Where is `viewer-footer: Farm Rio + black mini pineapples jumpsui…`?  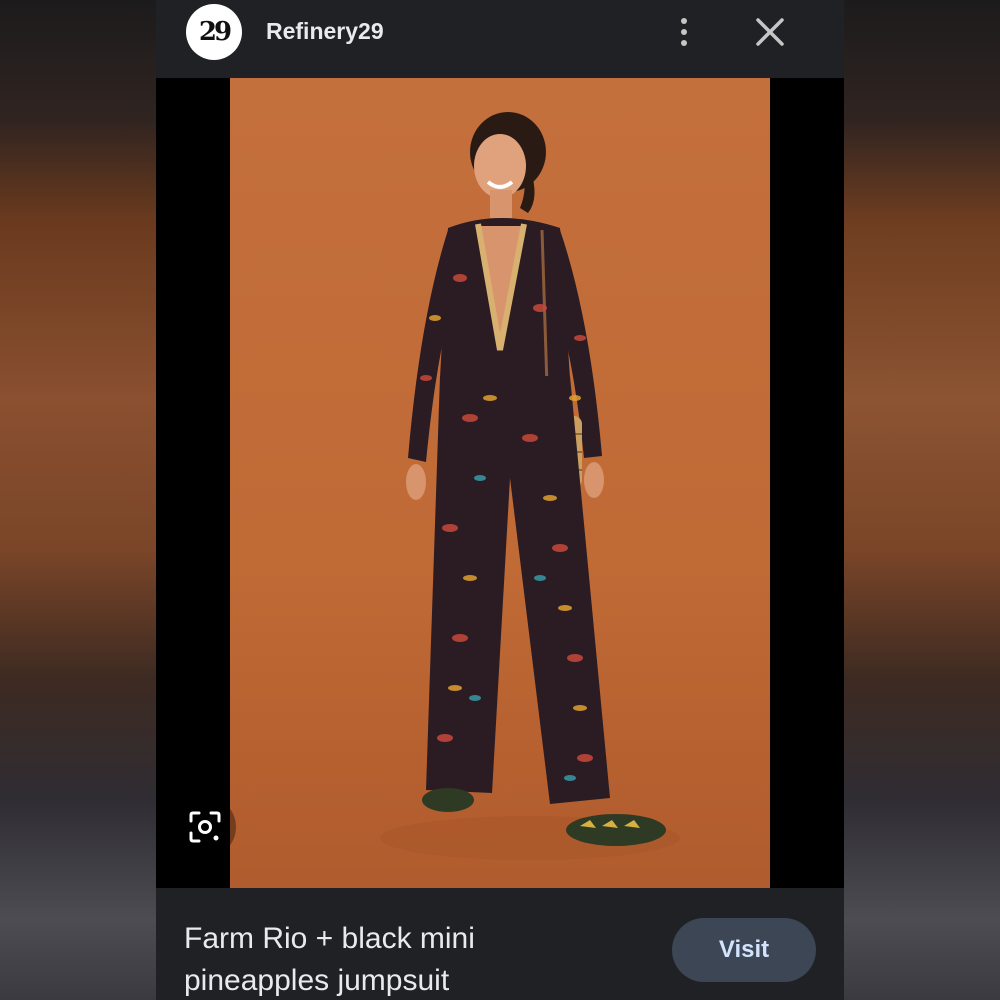 viewer-footer: Farm Rio + black mini pineapples jumpsui… is located at coordinates (500, 944).